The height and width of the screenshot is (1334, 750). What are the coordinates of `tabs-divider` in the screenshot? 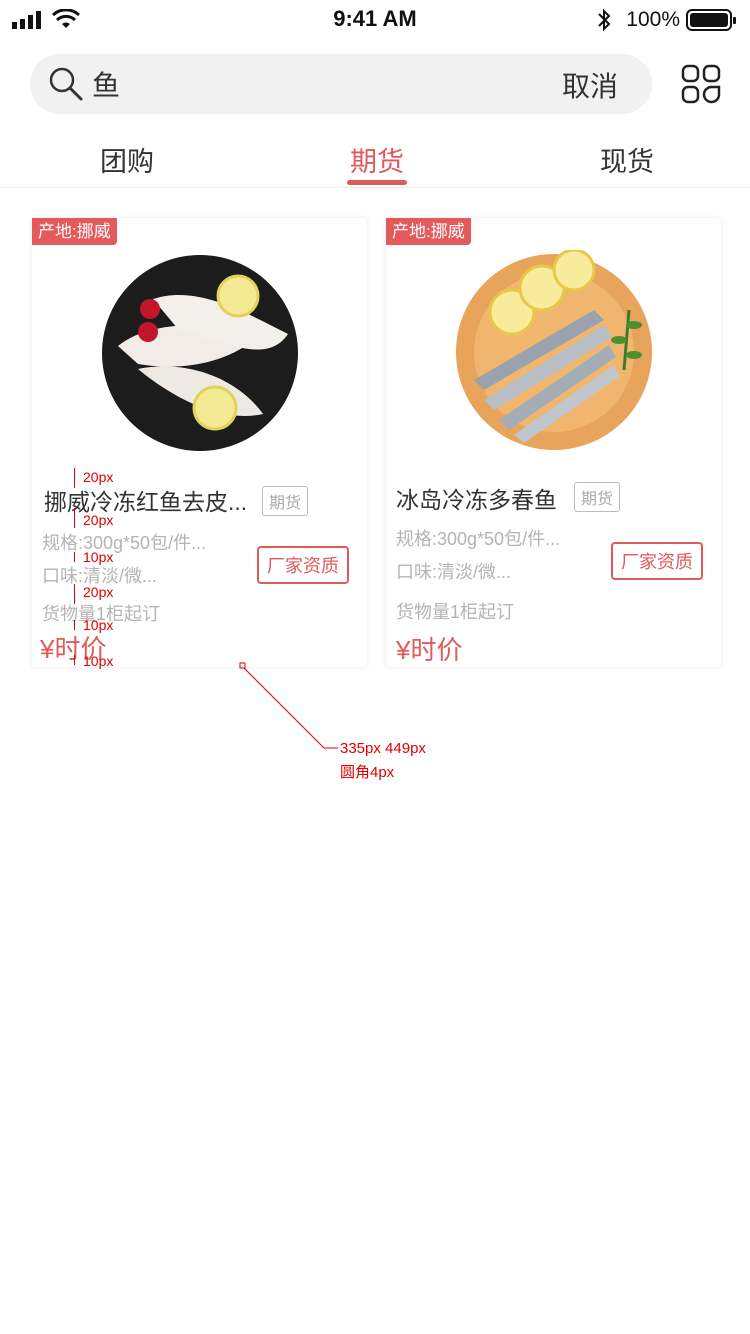 It's located at (375, 187).